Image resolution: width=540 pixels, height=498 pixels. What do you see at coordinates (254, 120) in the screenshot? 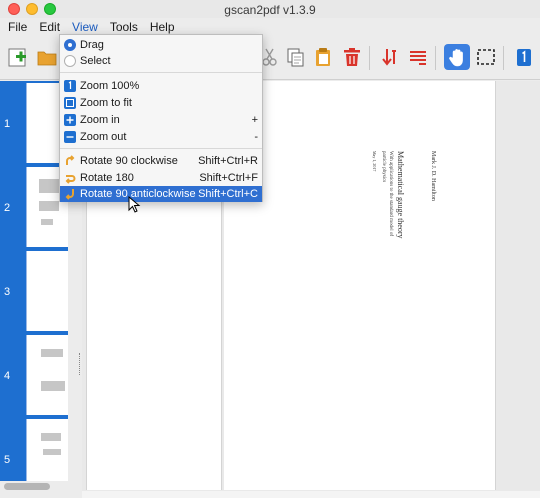
I see `menu-item-shortcut: +` at bounding box center [254, 120].